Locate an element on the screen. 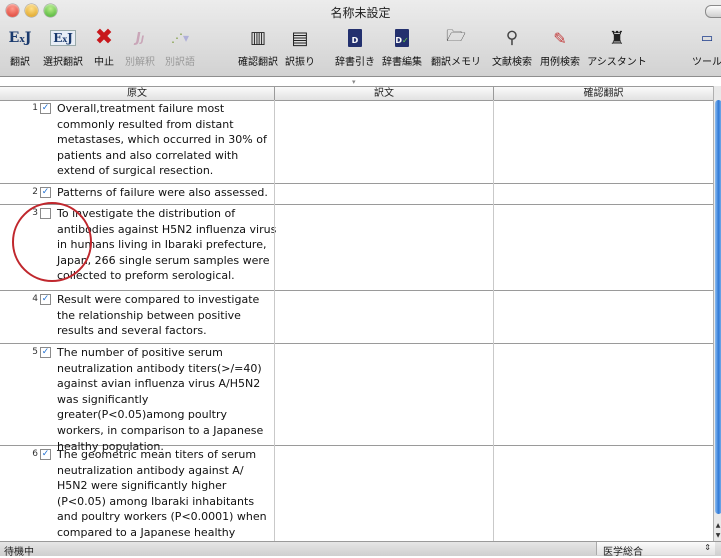 The height and width of the screenshot is (558, 721). vertical-scrollbar: ▲ ▼ is located at coordinates (717, 313).